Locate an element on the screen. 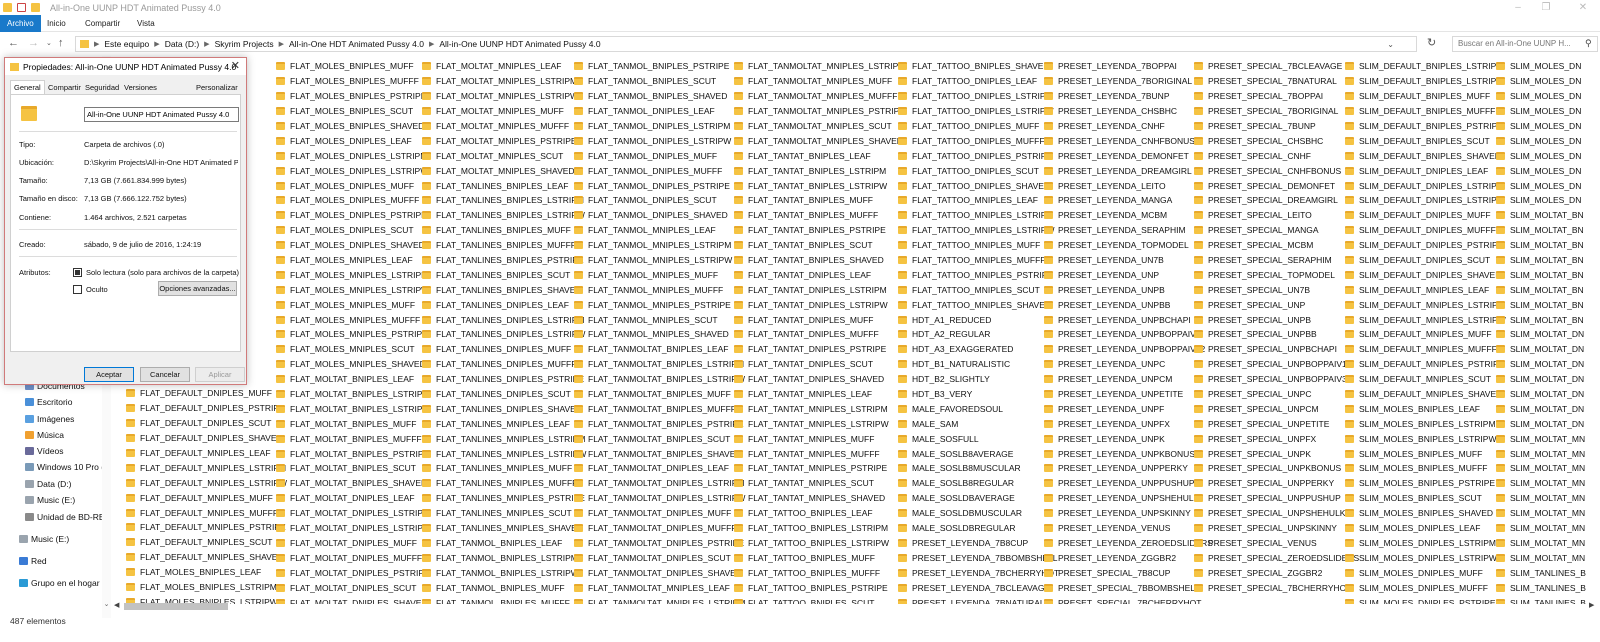 This screenshot has width=1600, height=642. folder-item: PRESET_SPECIAL_ZGGBR2 is located at coordinates (1276, 572).